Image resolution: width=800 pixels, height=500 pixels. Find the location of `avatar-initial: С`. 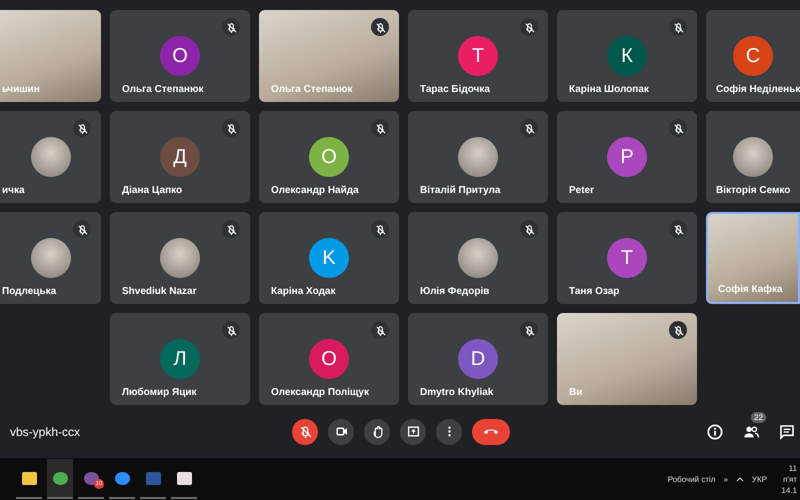

avatar-initial: С is located at coordinates (753, 56).